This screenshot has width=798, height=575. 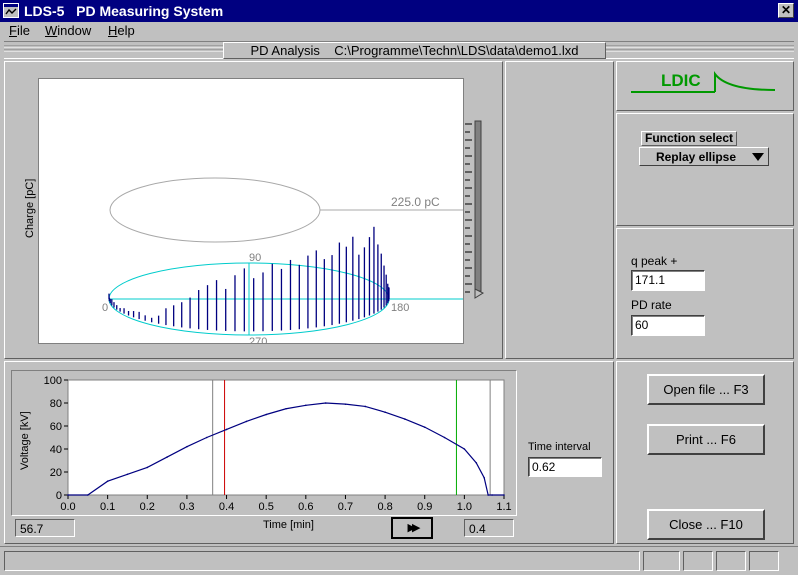 What do you see at coordinates (689, 138) in the screenshot?
I see `function-select-label: Function select` at bounding box center [689, 138].